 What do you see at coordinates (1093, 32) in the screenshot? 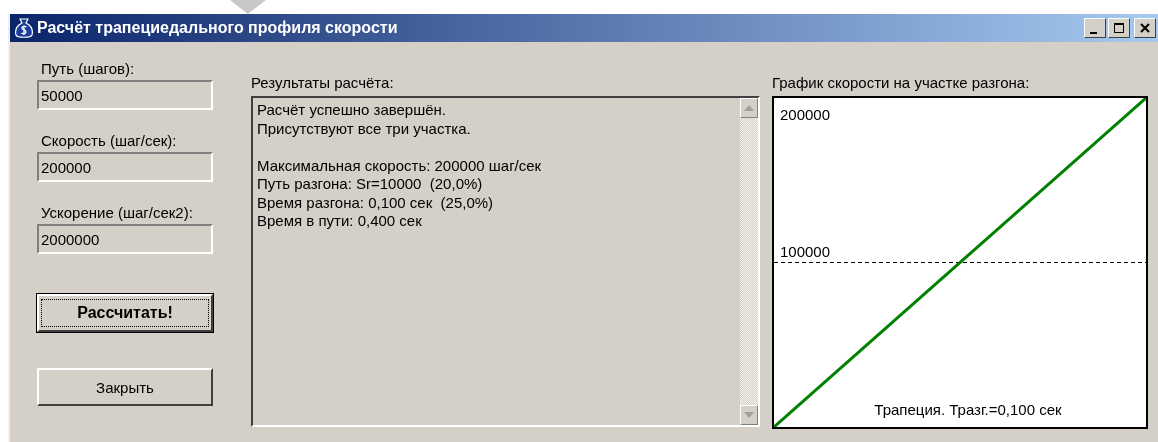
I see `minimize-icon` at bounding box center [1093, 32].